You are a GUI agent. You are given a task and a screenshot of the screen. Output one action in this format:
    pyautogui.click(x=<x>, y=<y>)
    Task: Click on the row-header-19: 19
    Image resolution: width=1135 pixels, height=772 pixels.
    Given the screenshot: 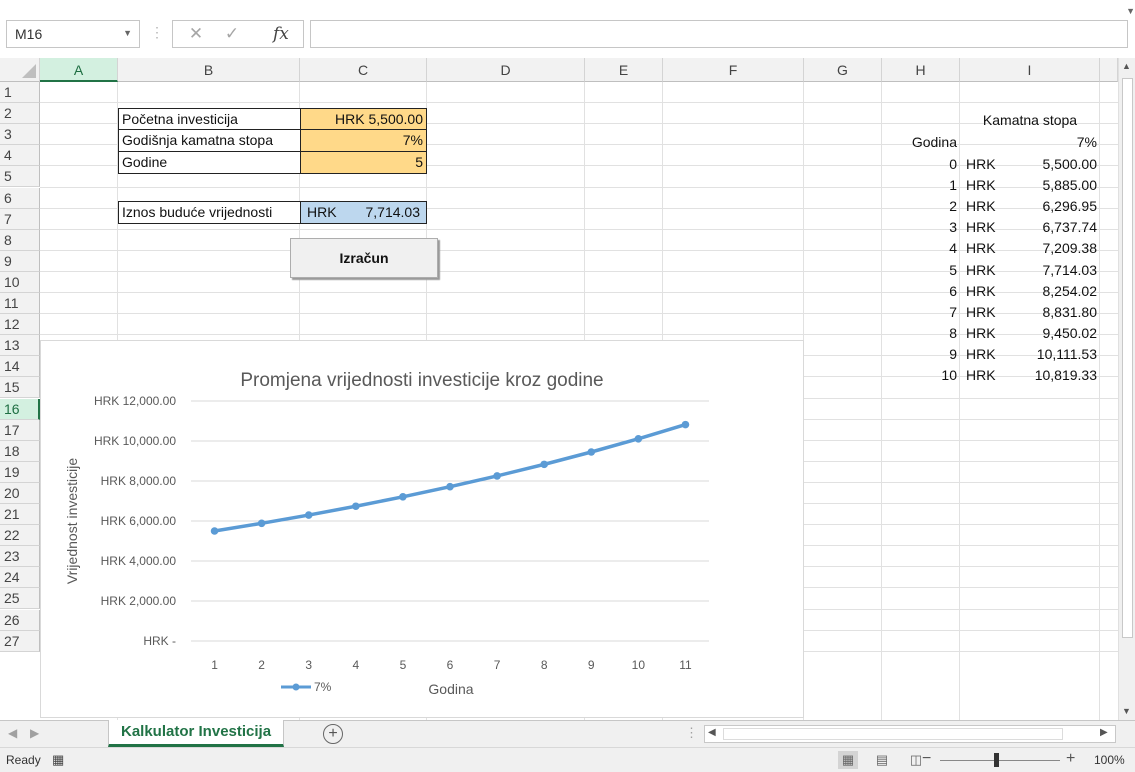 What is the action you would take?
    pyautogui.click(x=20, y=472)
    